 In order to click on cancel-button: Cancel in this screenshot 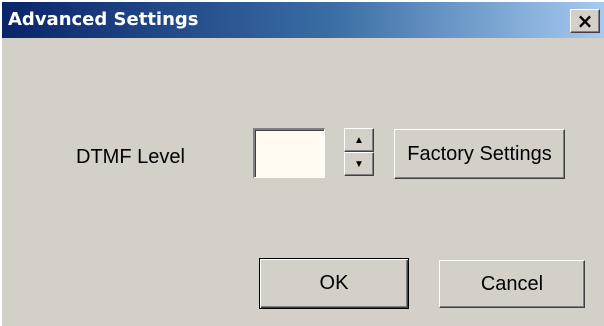, I will do `click(512, 284)`.